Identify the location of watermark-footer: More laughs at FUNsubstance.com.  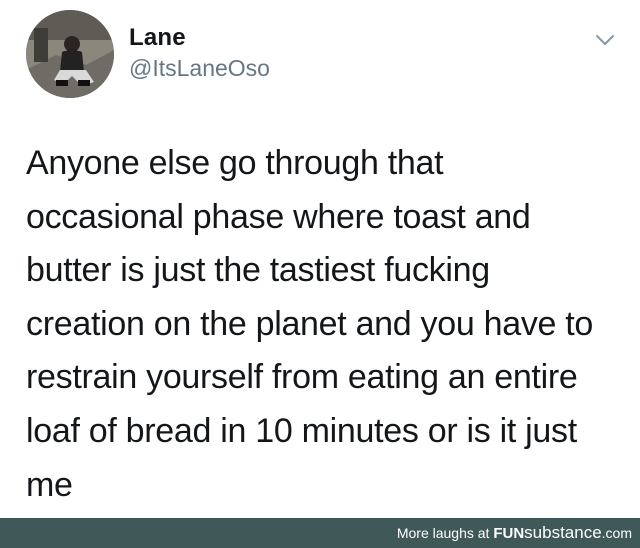
(320, 533).